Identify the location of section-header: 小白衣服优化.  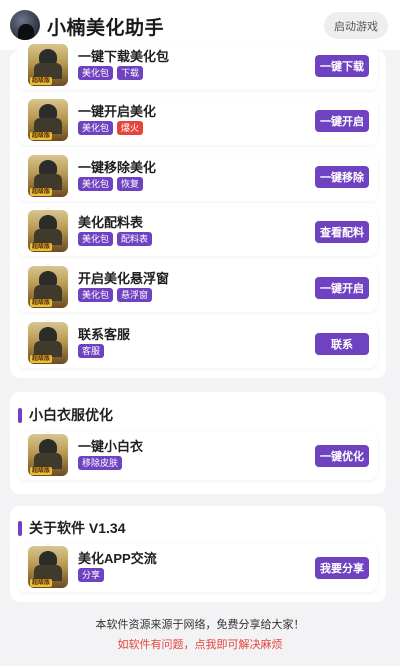
(65, 415).